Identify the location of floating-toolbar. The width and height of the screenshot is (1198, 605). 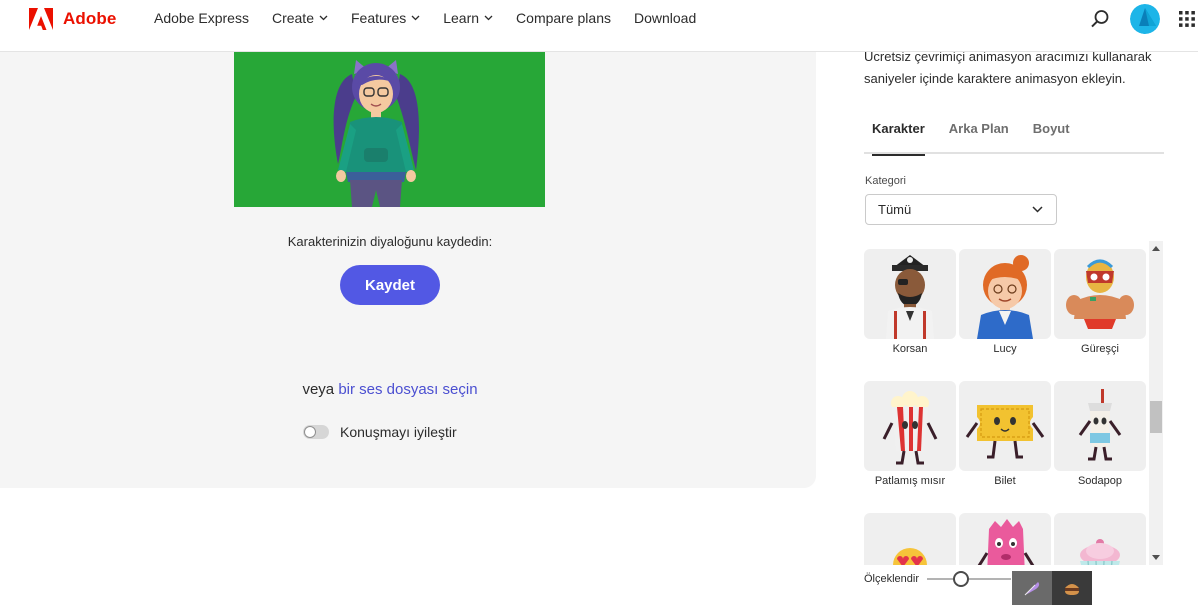
(1052, 588).